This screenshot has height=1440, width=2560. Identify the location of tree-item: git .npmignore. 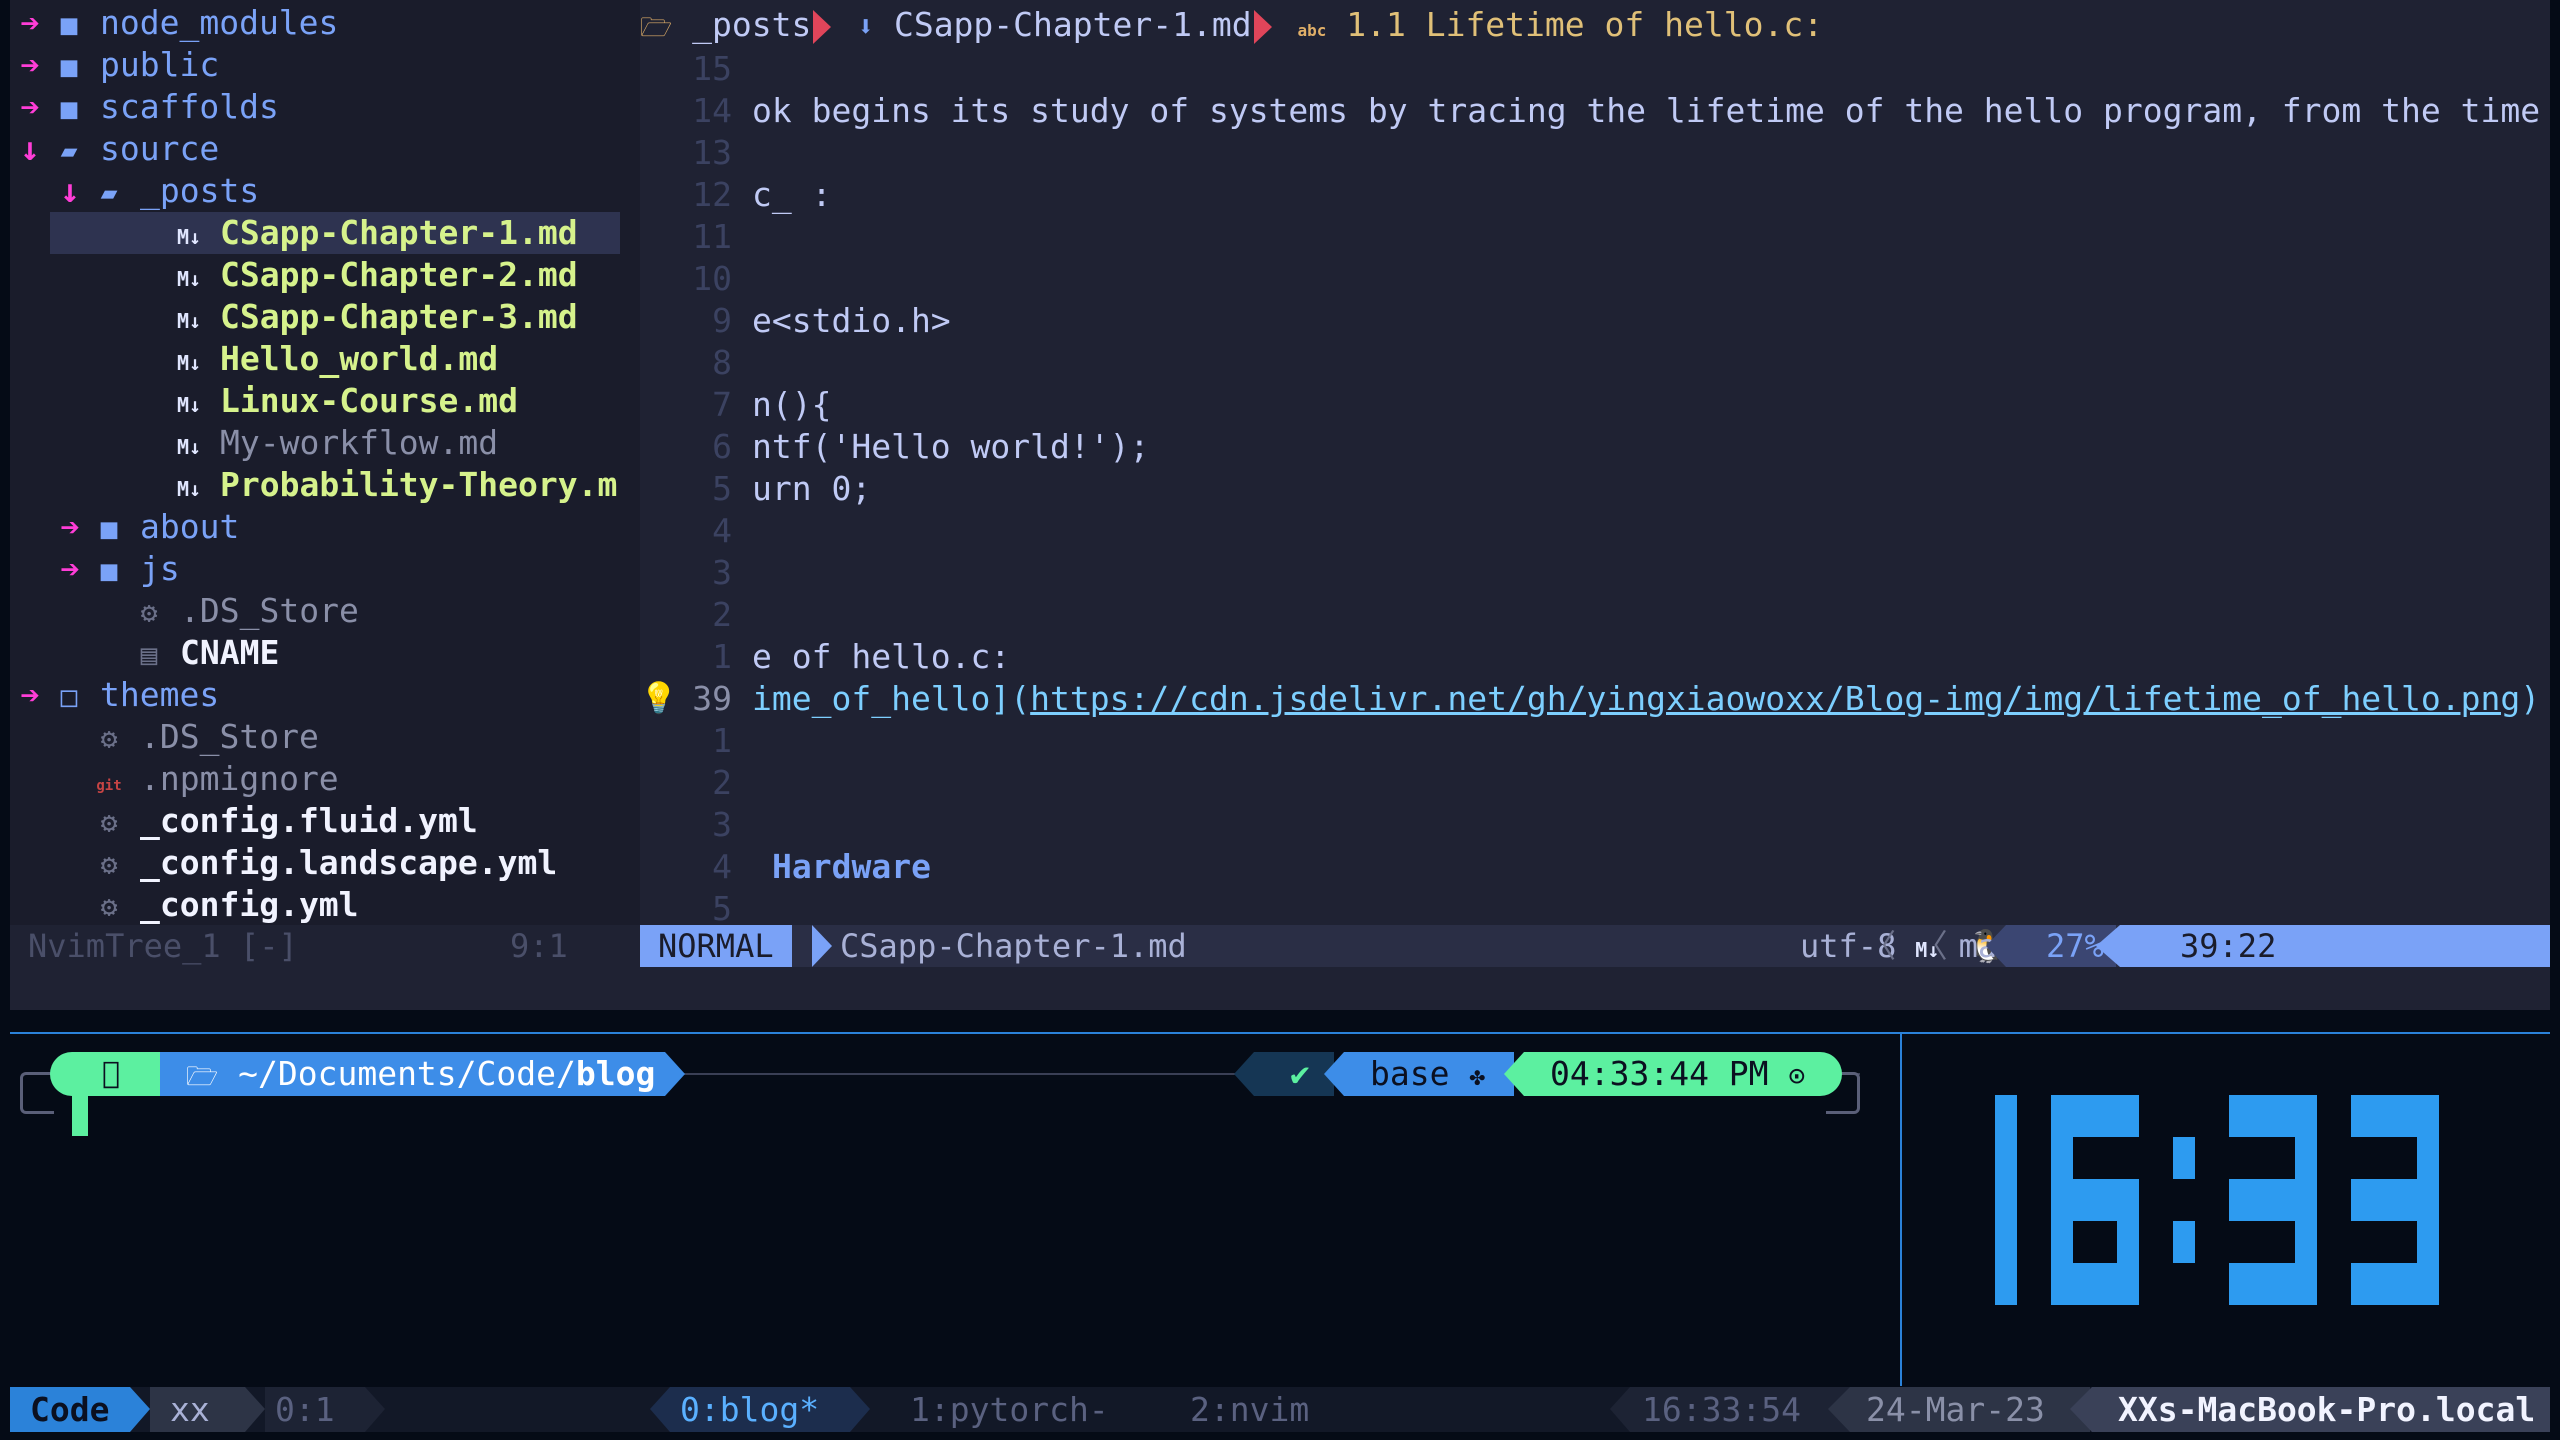
(320, 779).